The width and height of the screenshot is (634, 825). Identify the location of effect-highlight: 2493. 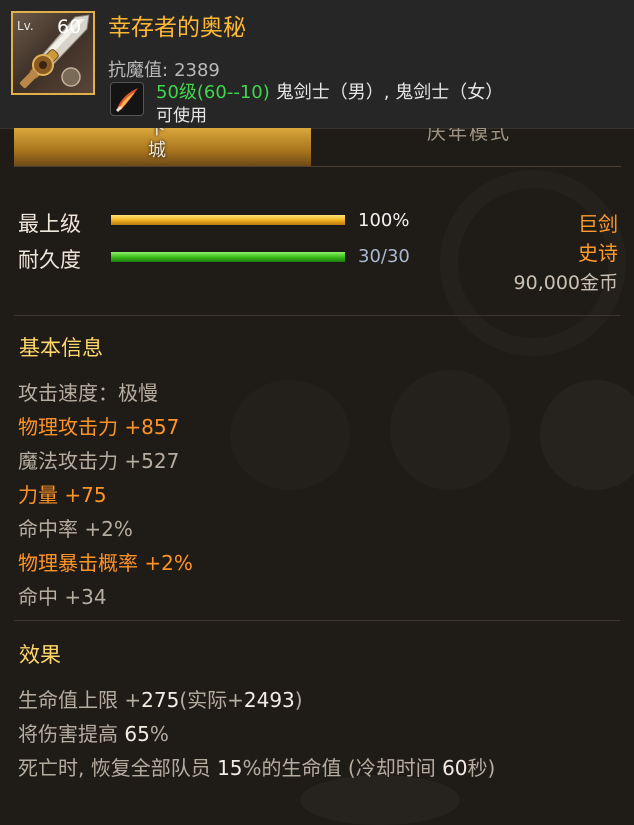
(269, 700).